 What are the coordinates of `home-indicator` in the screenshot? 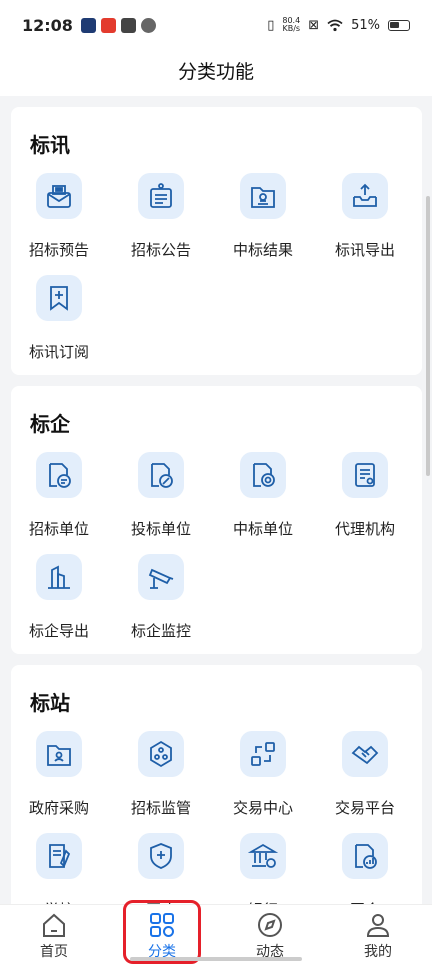 It's located at (216, 959).